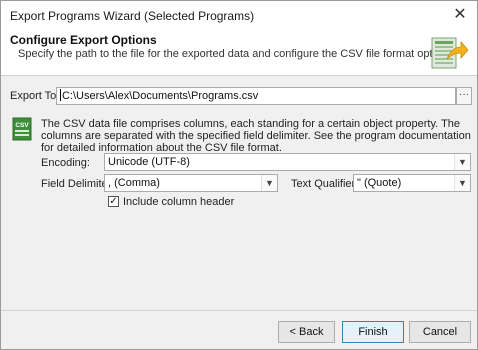 The height and width of the screenshot is (350, 478). I want to click on checkmark-icon: ✓, so click(113, 201).